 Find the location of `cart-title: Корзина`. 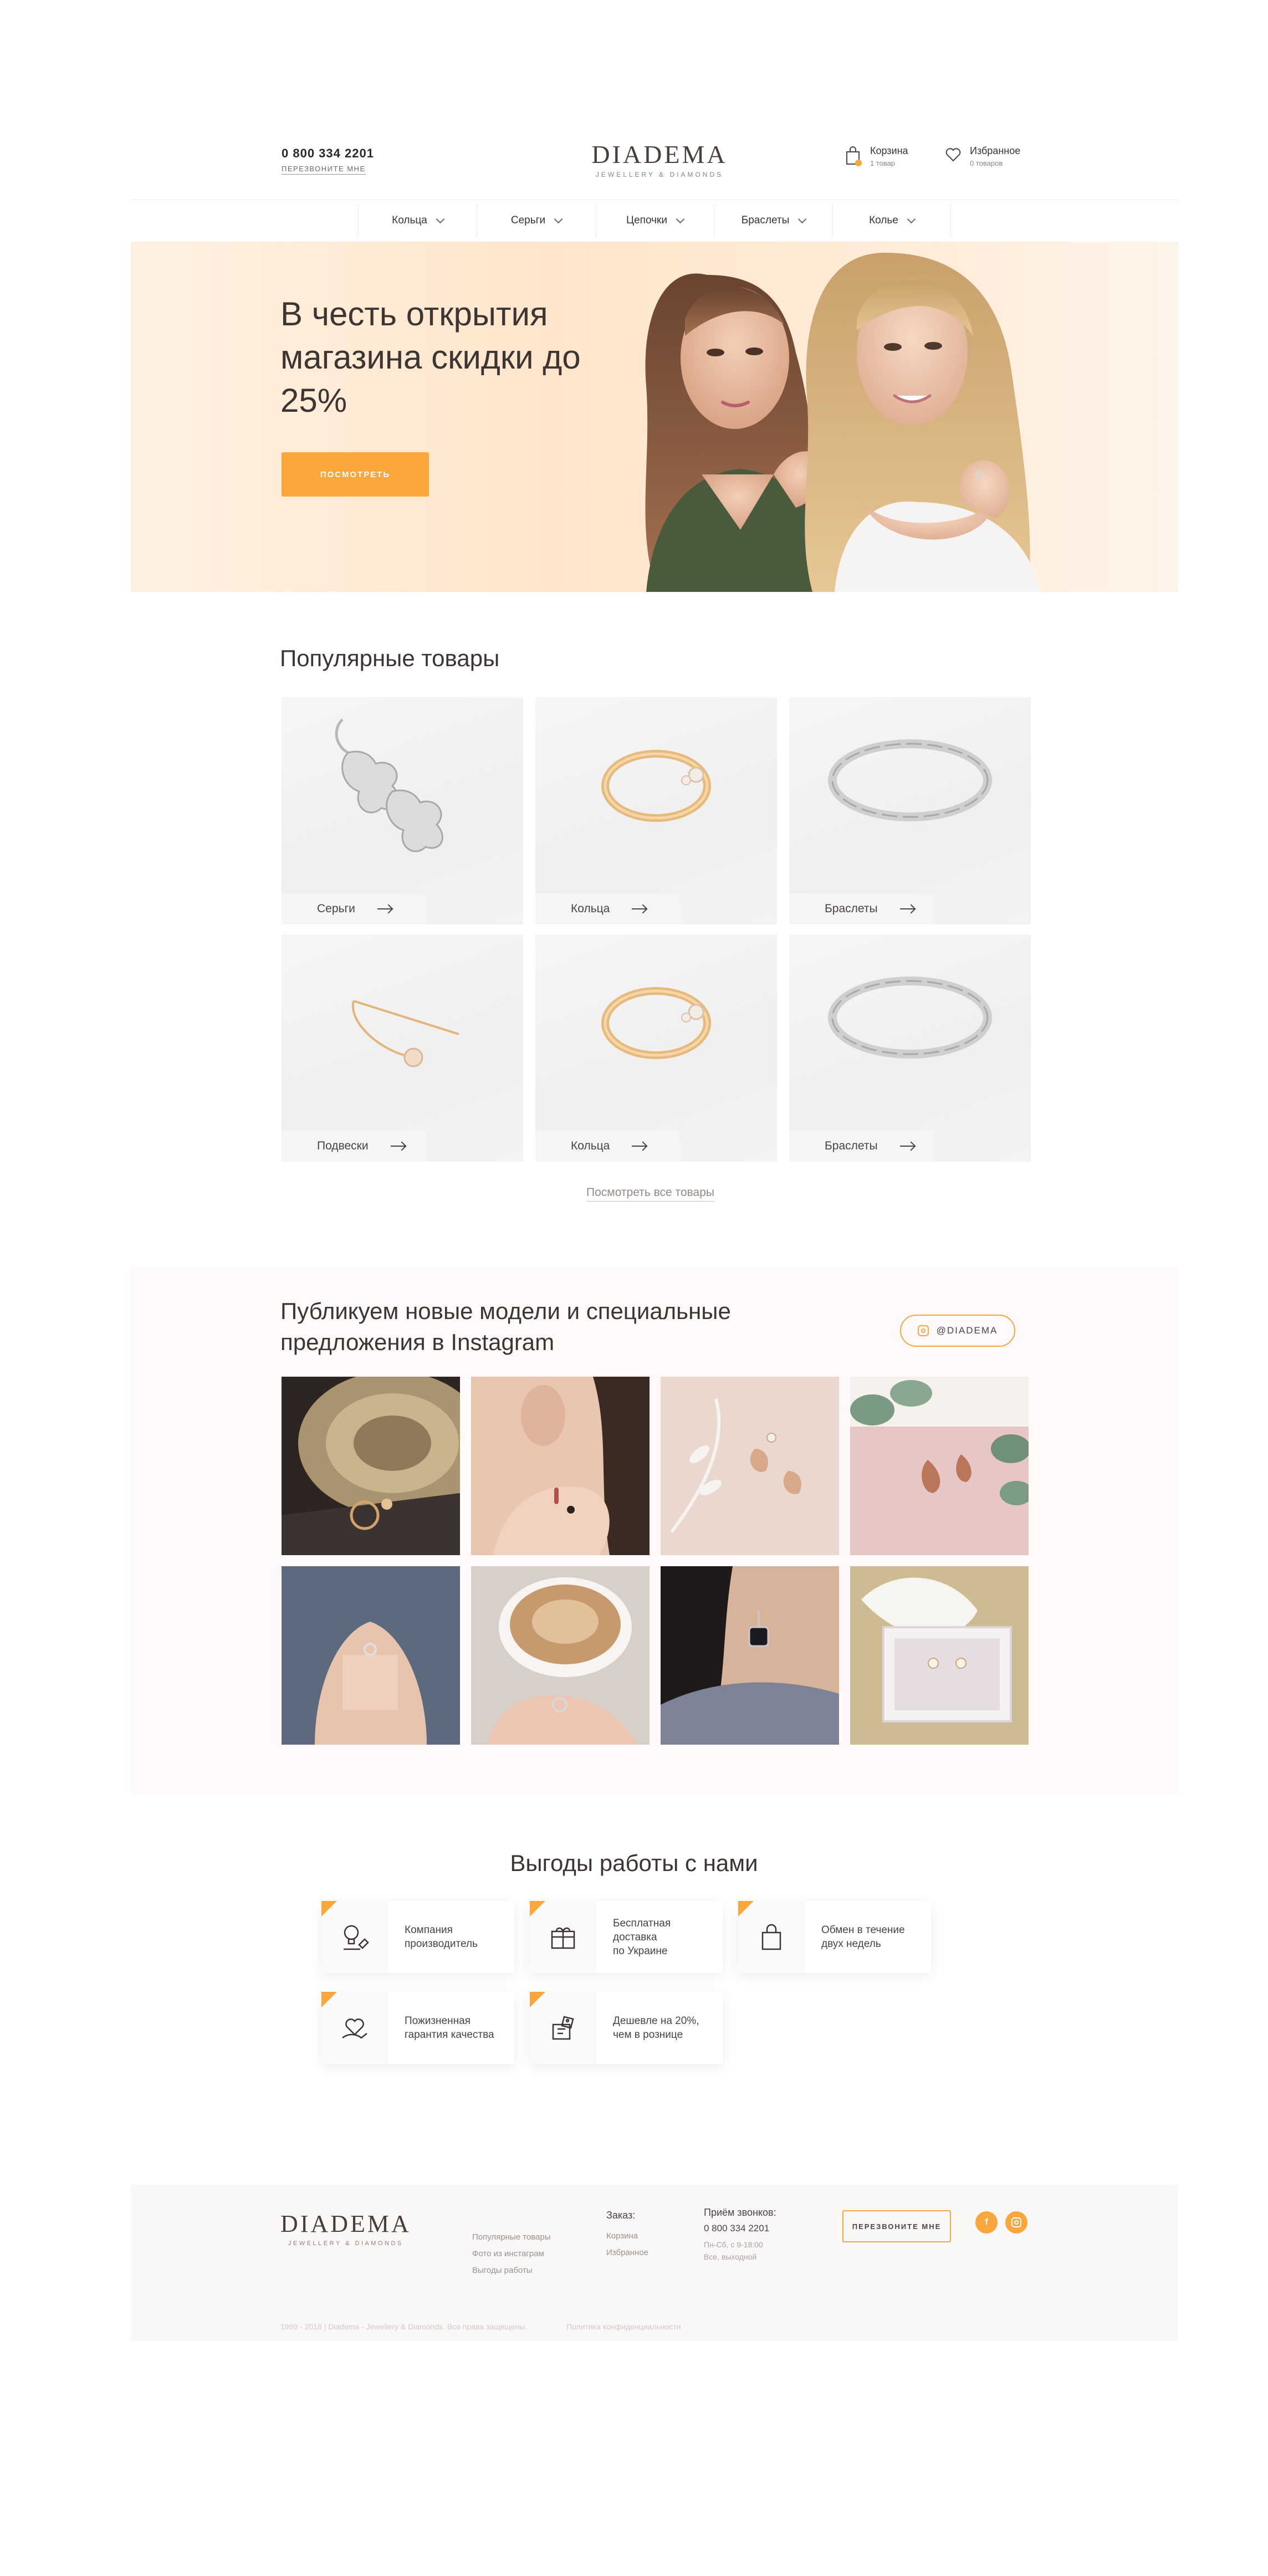

cart-title: Корзина is located at coordinates (889, 150).